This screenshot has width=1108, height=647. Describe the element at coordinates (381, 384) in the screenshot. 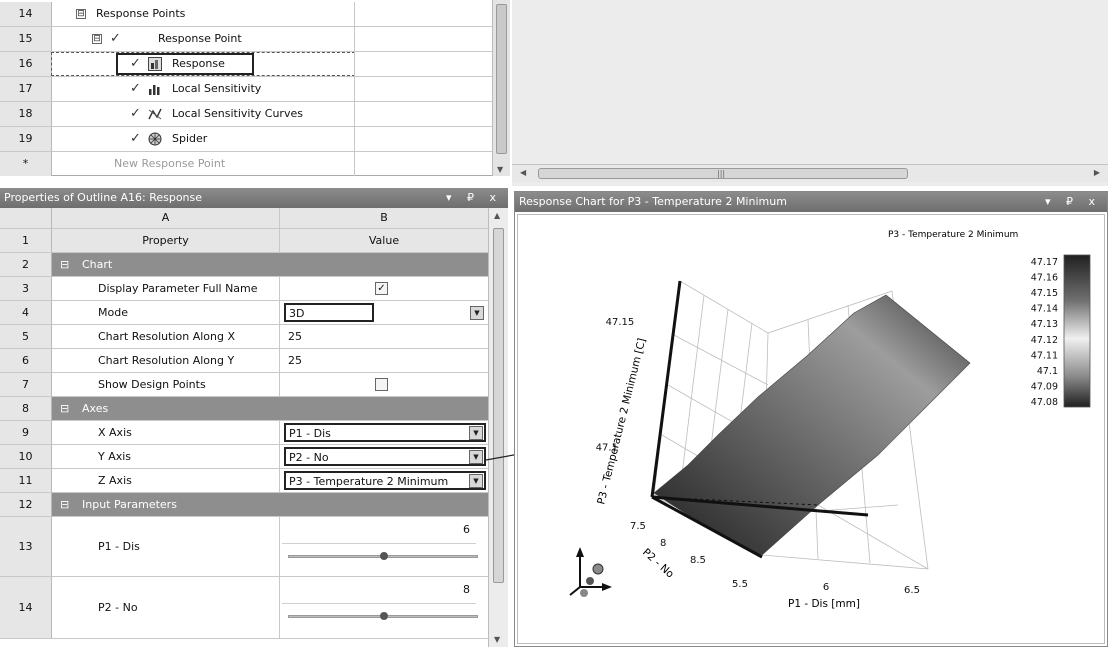

I see `show-design-points-checkbox` at that location.